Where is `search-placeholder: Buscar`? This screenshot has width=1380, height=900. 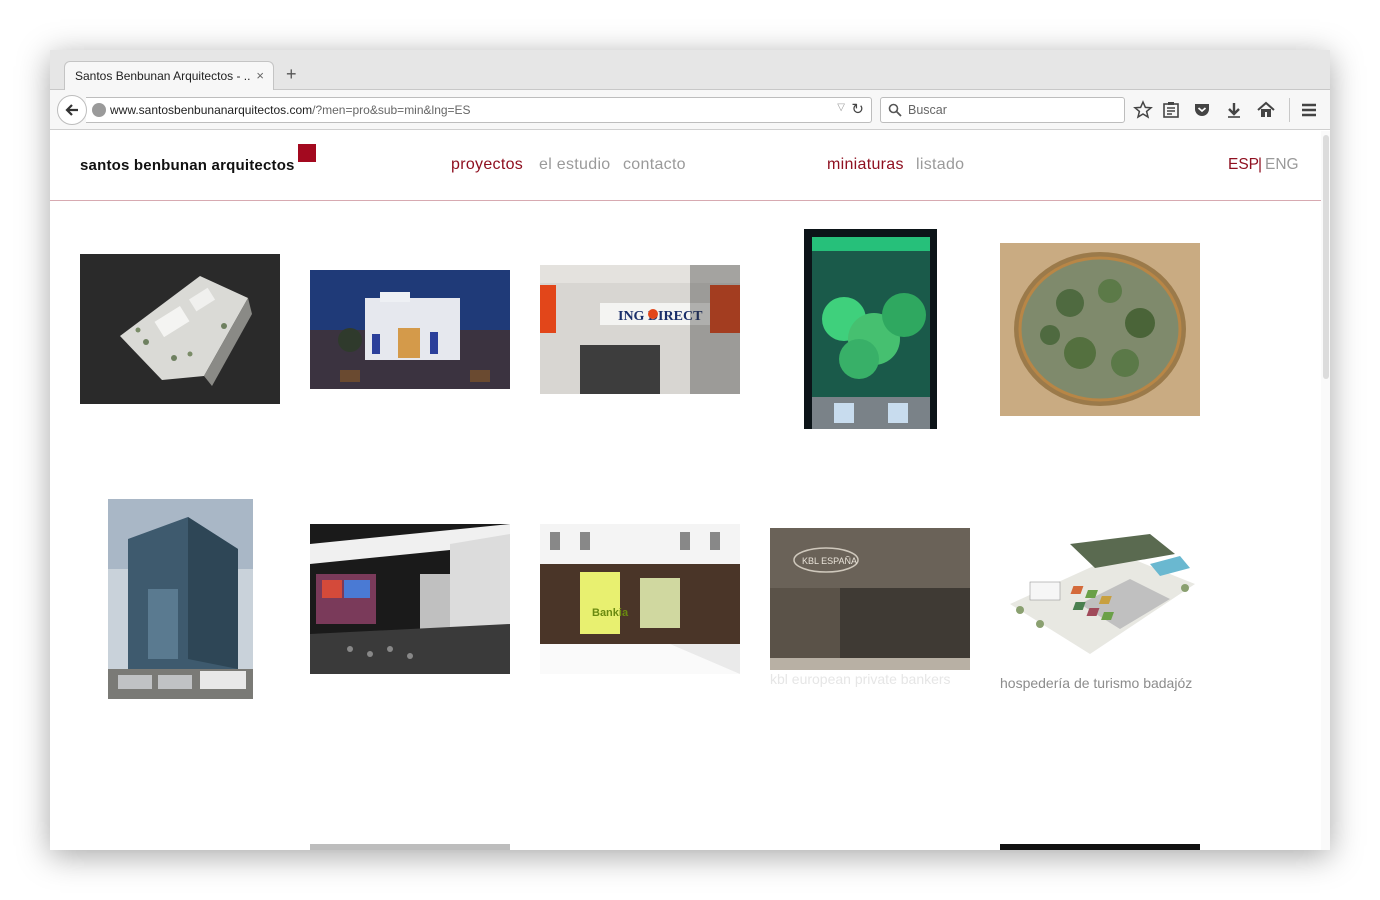
search-placeholder: Buscar is located at coordinates (927, 110).